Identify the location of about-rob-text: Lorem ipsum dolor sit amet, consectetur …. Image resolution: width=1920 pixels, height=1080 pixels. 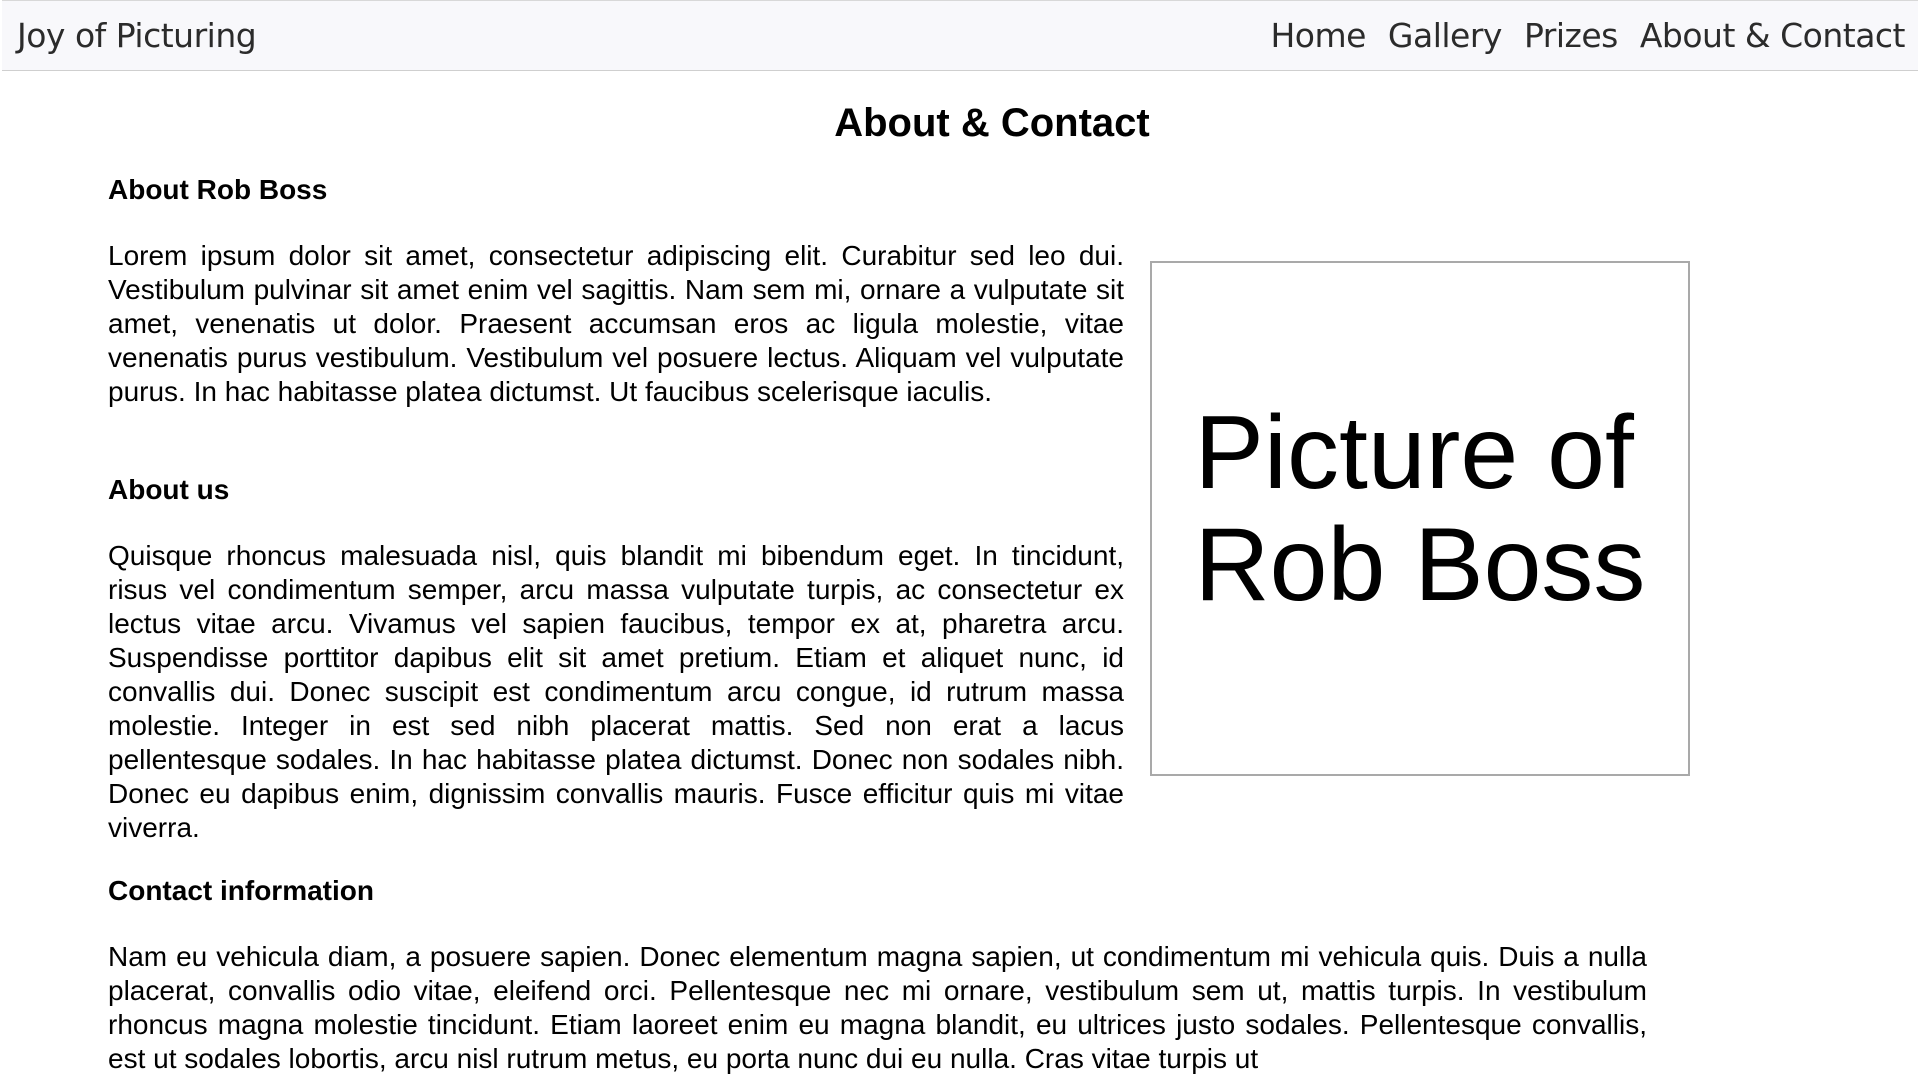
(616, 323).